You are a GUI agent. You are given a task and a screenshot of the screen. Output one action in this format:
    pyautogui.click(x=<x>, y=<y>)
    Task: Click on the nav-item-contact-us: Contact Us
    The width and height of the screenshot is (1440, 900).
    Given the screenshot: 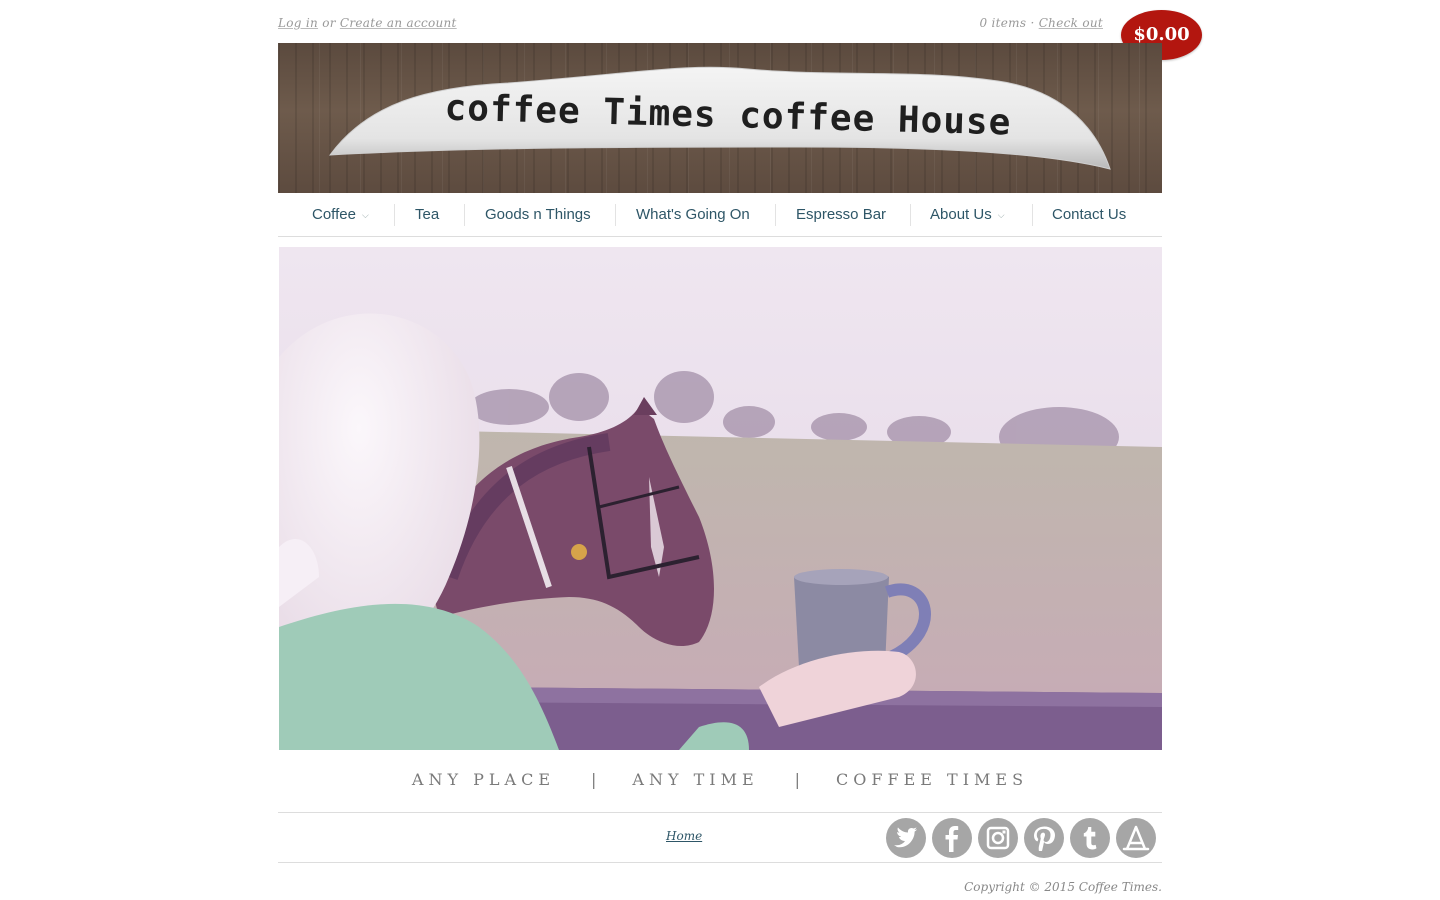 What is the action you would take?
    pyautogui.click(x=1089, y=215)
    